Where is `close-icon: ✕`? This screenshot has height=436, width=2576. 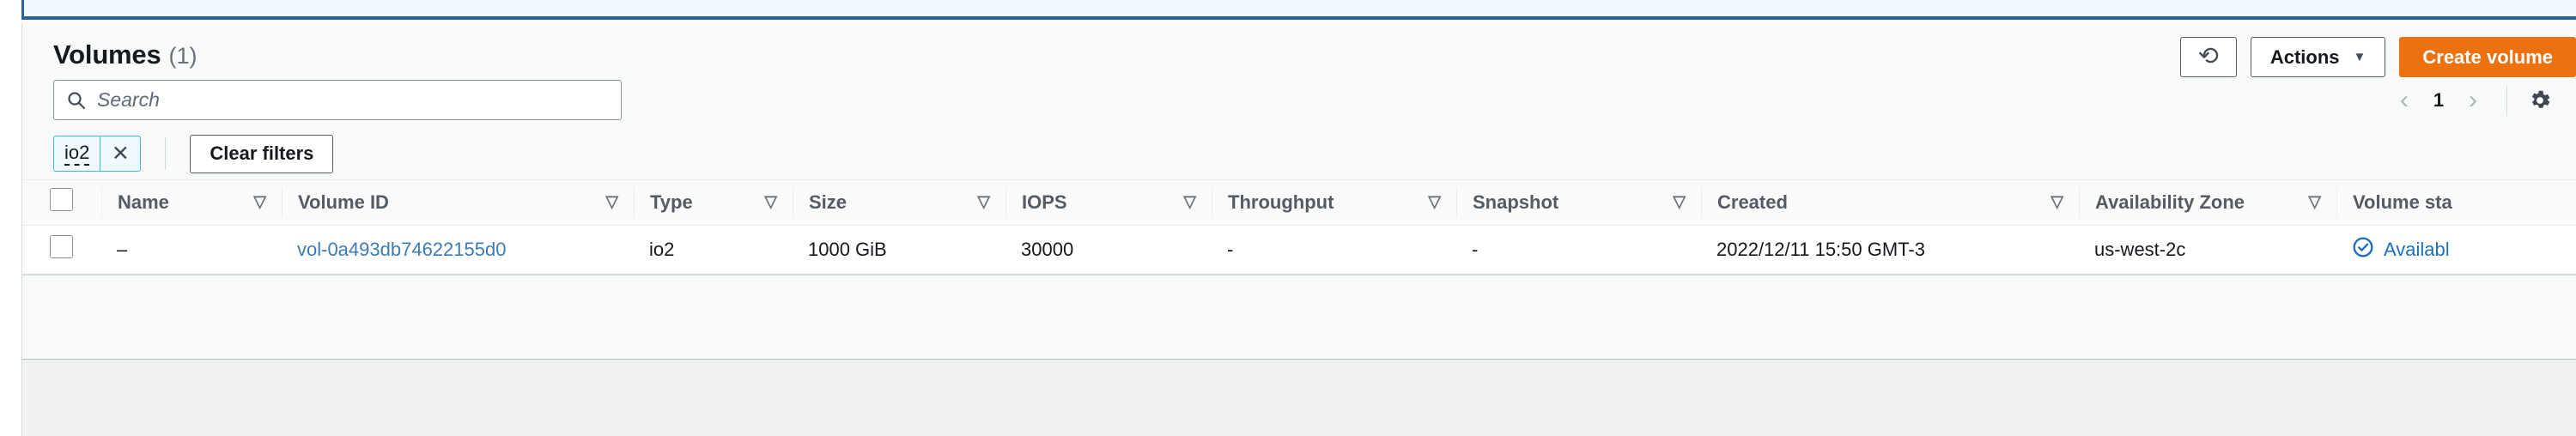 close-icon: ✕ is located at coordinates (120, 153).